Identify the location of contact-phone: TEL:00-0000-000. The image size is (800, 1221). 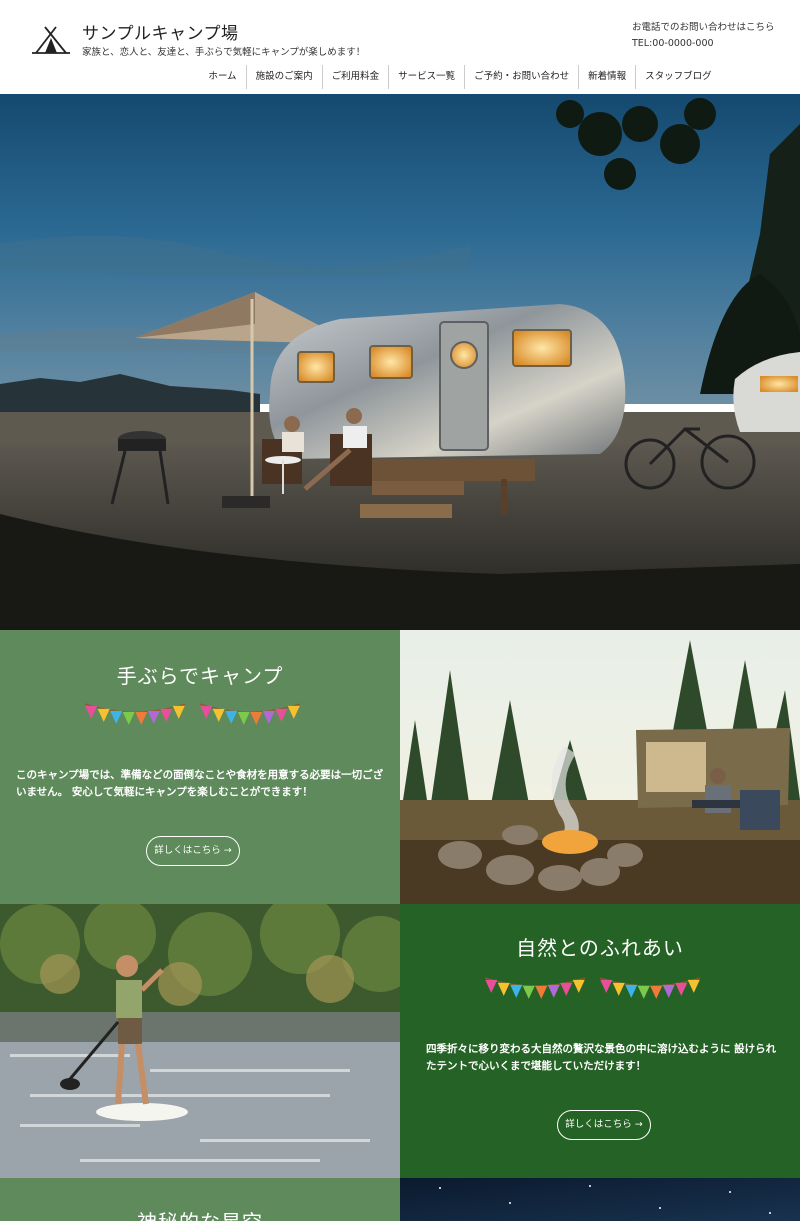
(703, 44).